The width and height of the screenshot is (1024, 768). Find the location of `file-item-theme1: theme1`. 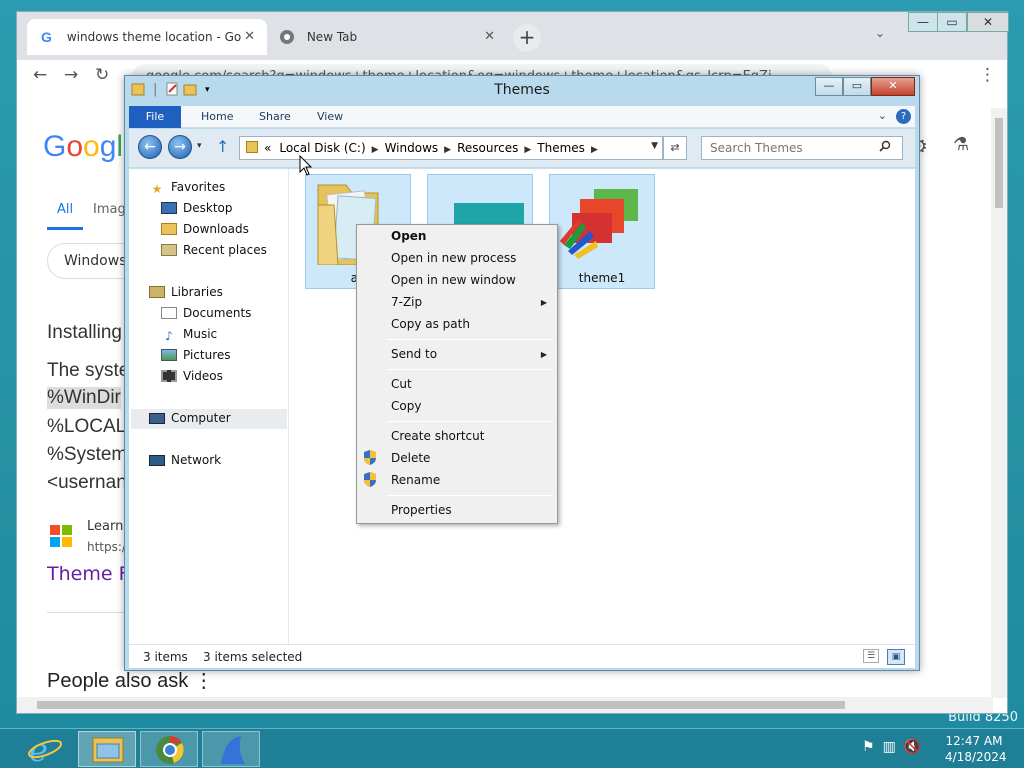

file-item-theme1: theme1 is located at coordinates (602, 231).